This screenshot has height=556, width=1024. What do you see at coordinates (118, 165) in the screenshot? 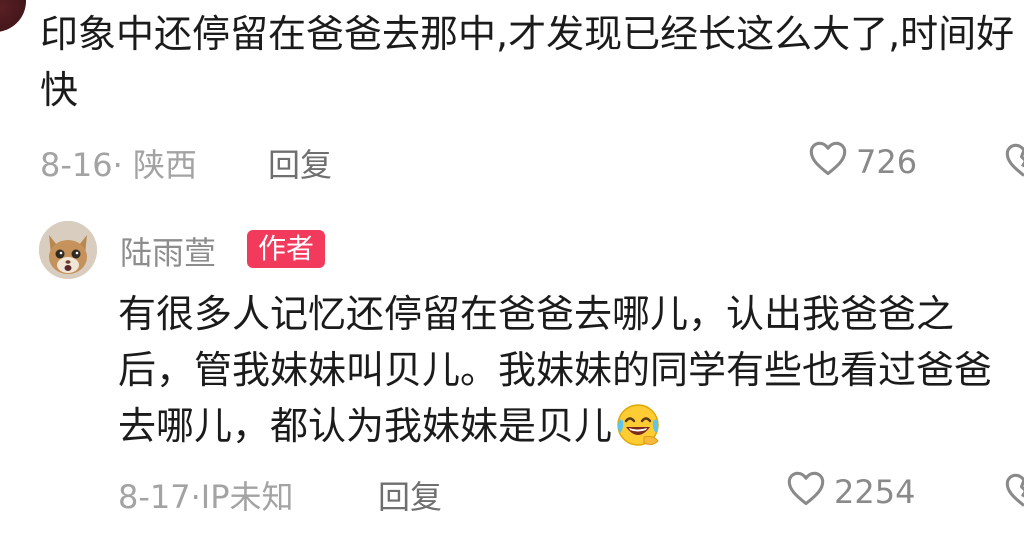
I see `comment-date-location: 8-16· 陕西` at bounding box center [118, 165].